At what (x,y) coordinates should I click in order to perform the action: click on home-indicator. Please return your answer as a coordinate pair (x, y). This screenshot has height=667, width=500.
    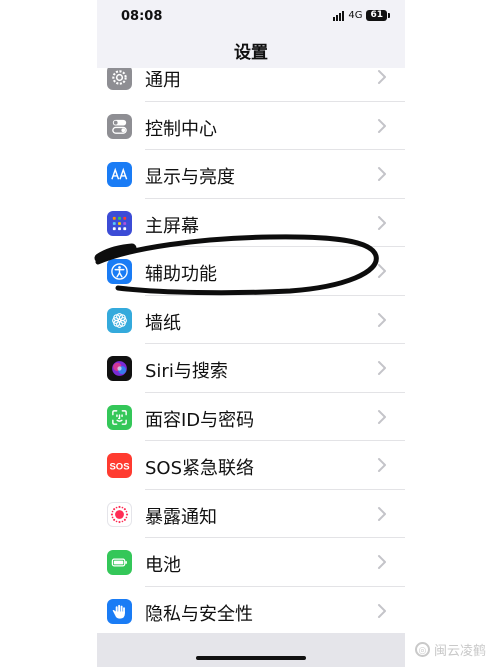
    Looking at the image, I should click on (251, 658).